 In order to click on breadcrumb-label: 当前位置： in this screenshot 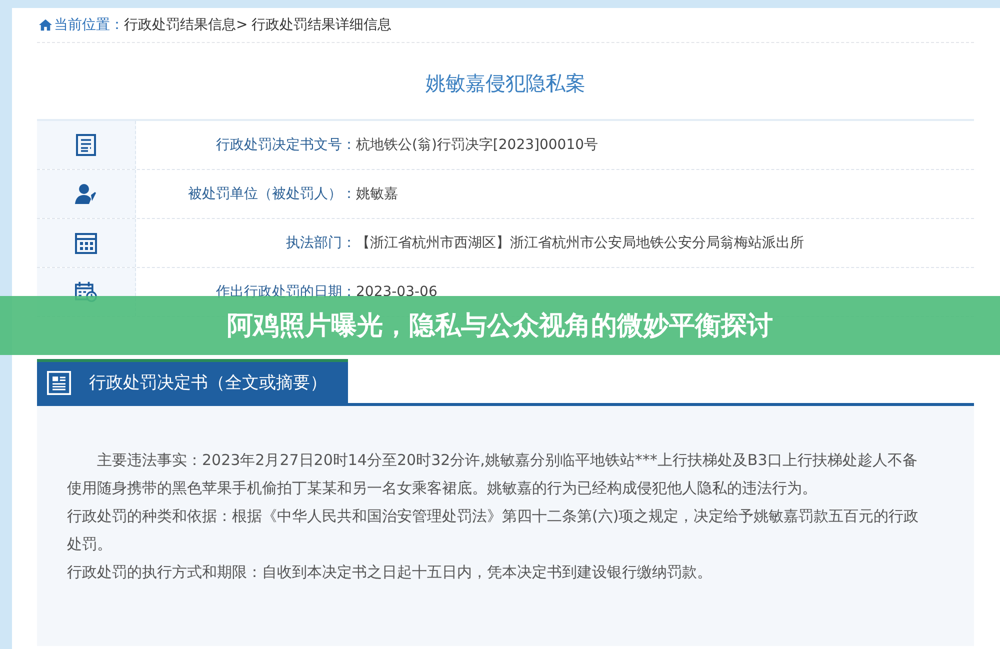, I will do `click(89, 25)`.